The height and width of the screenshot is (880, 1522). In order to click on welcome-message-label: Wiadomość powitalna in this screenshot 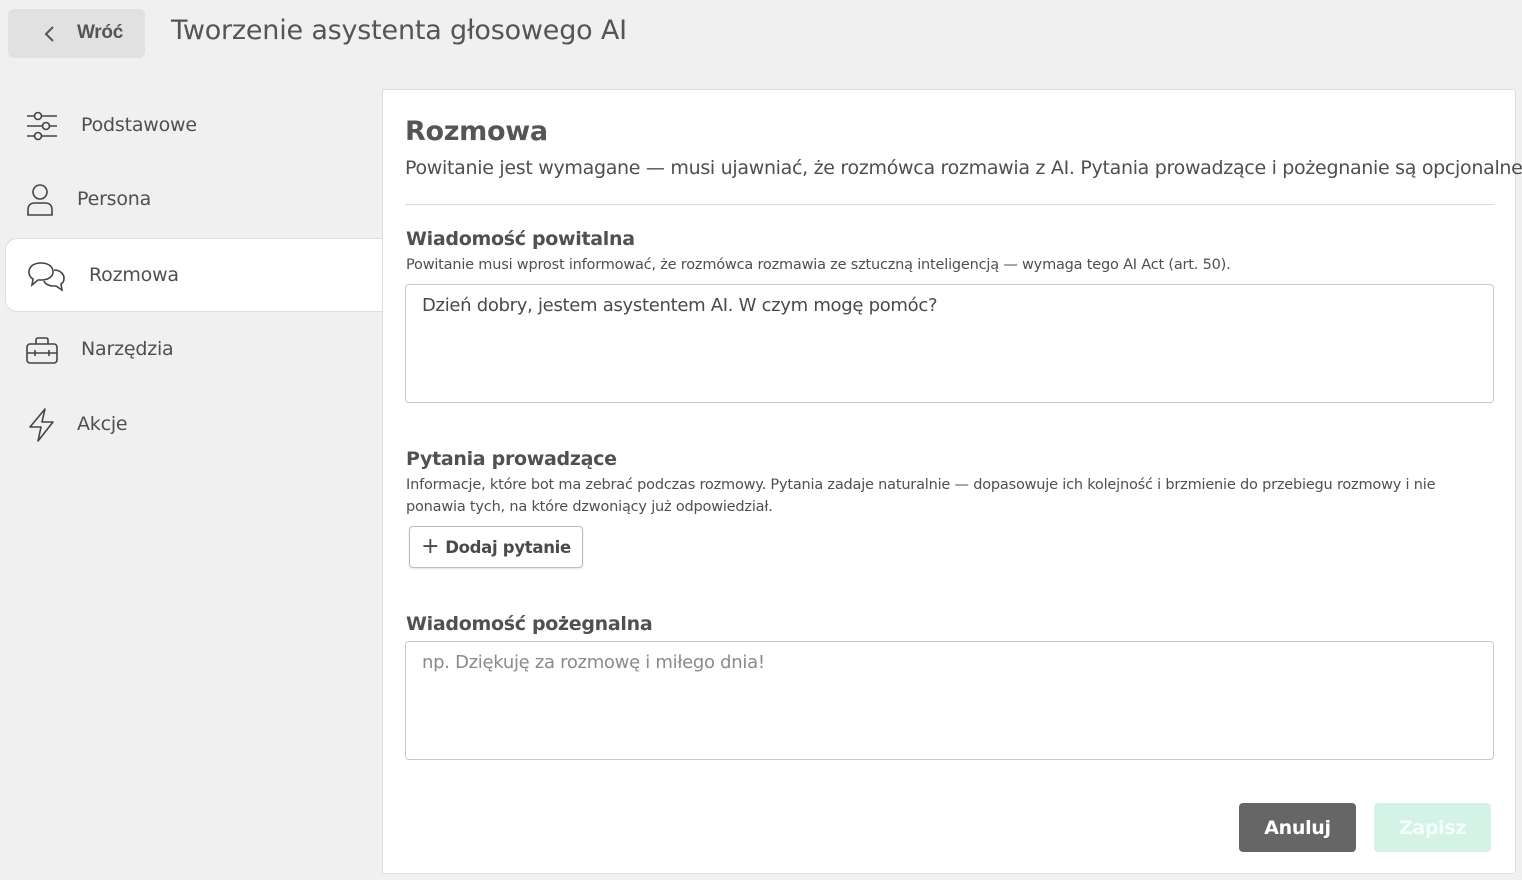, I will do `click(520, 239)`.